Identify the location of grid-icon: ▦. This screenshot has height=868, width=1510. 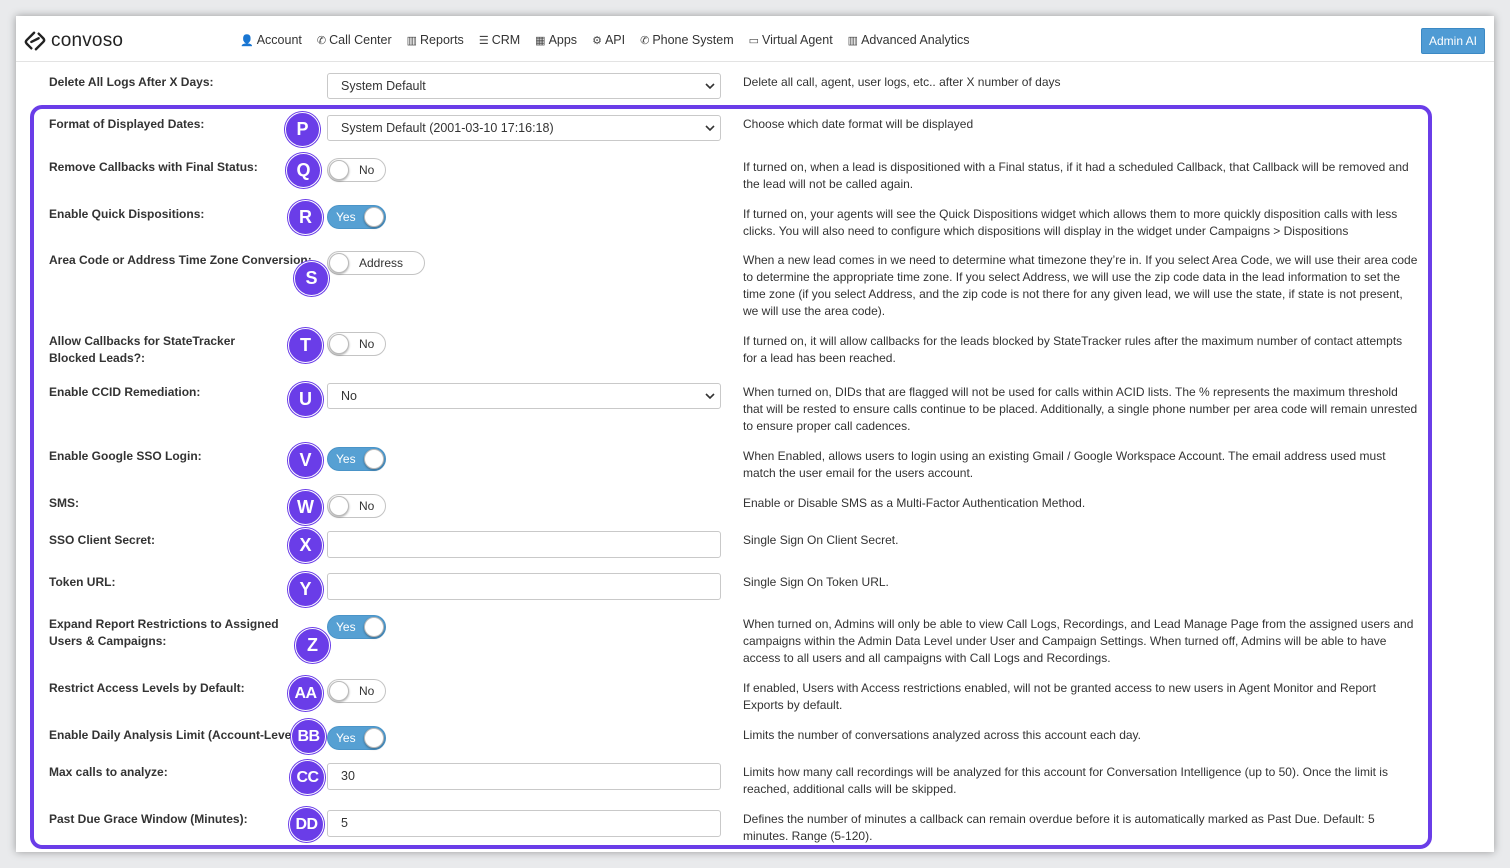
(540, 40).